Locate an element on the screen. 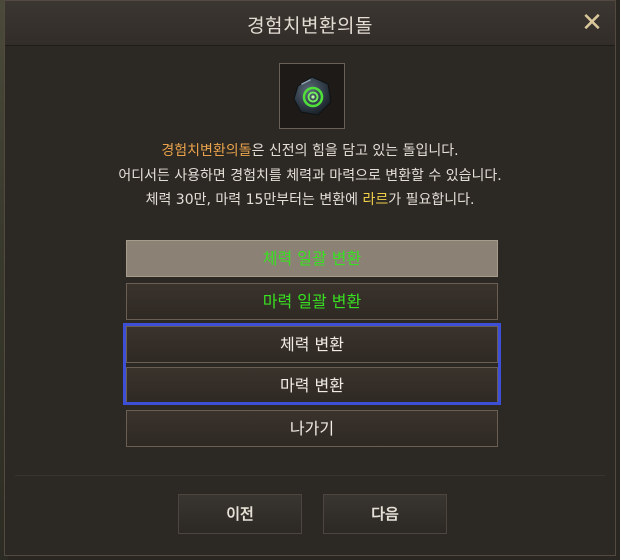 The image size is (620, 560). option-bulk-hp-convert: 체력 일괄 변환 is located at coordinates (312, 258).